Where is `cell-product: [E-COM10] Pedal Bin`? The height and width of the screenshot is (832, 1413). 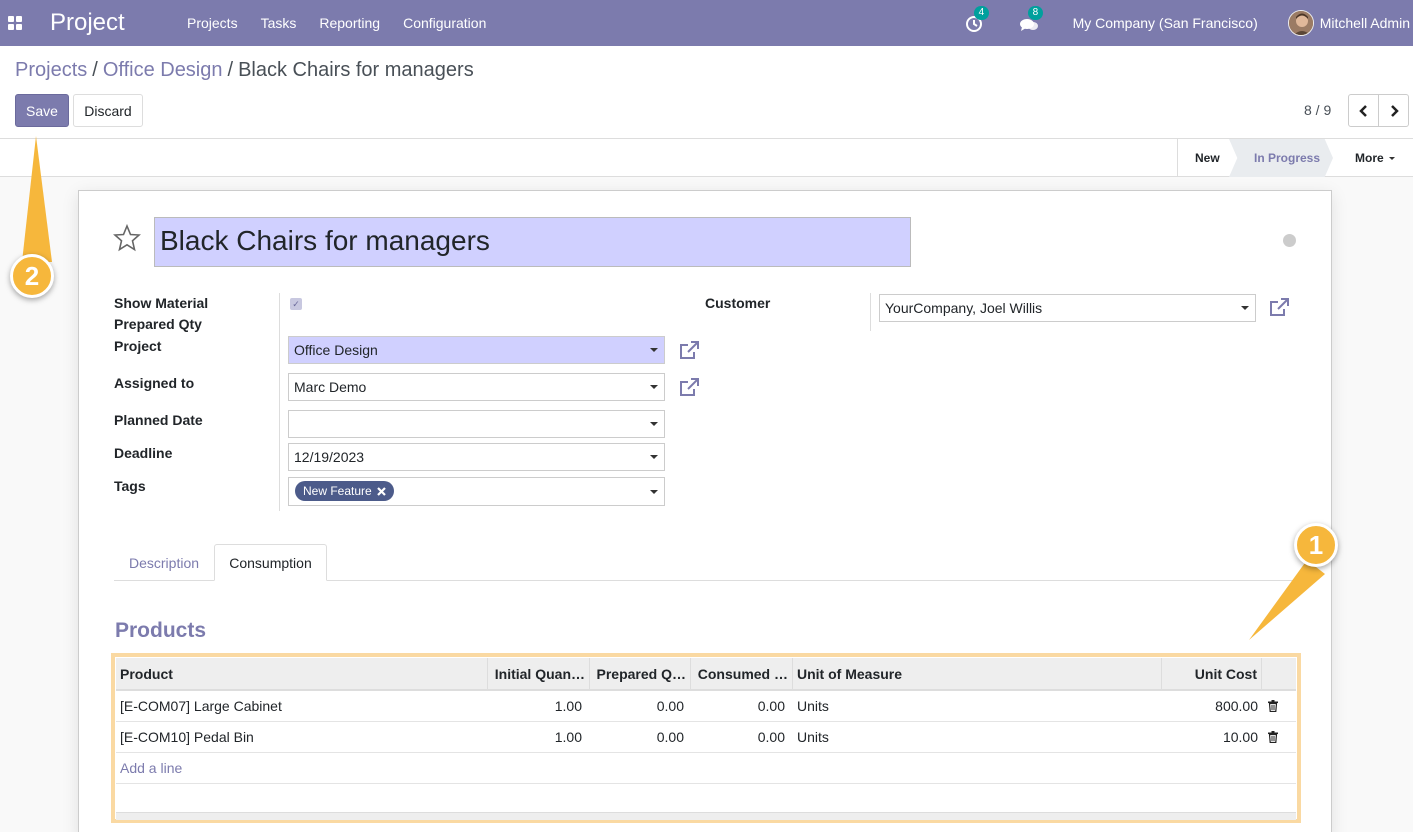
cell-product: [E-COM10] Pedal Bin is located at coordinates (302, 737).